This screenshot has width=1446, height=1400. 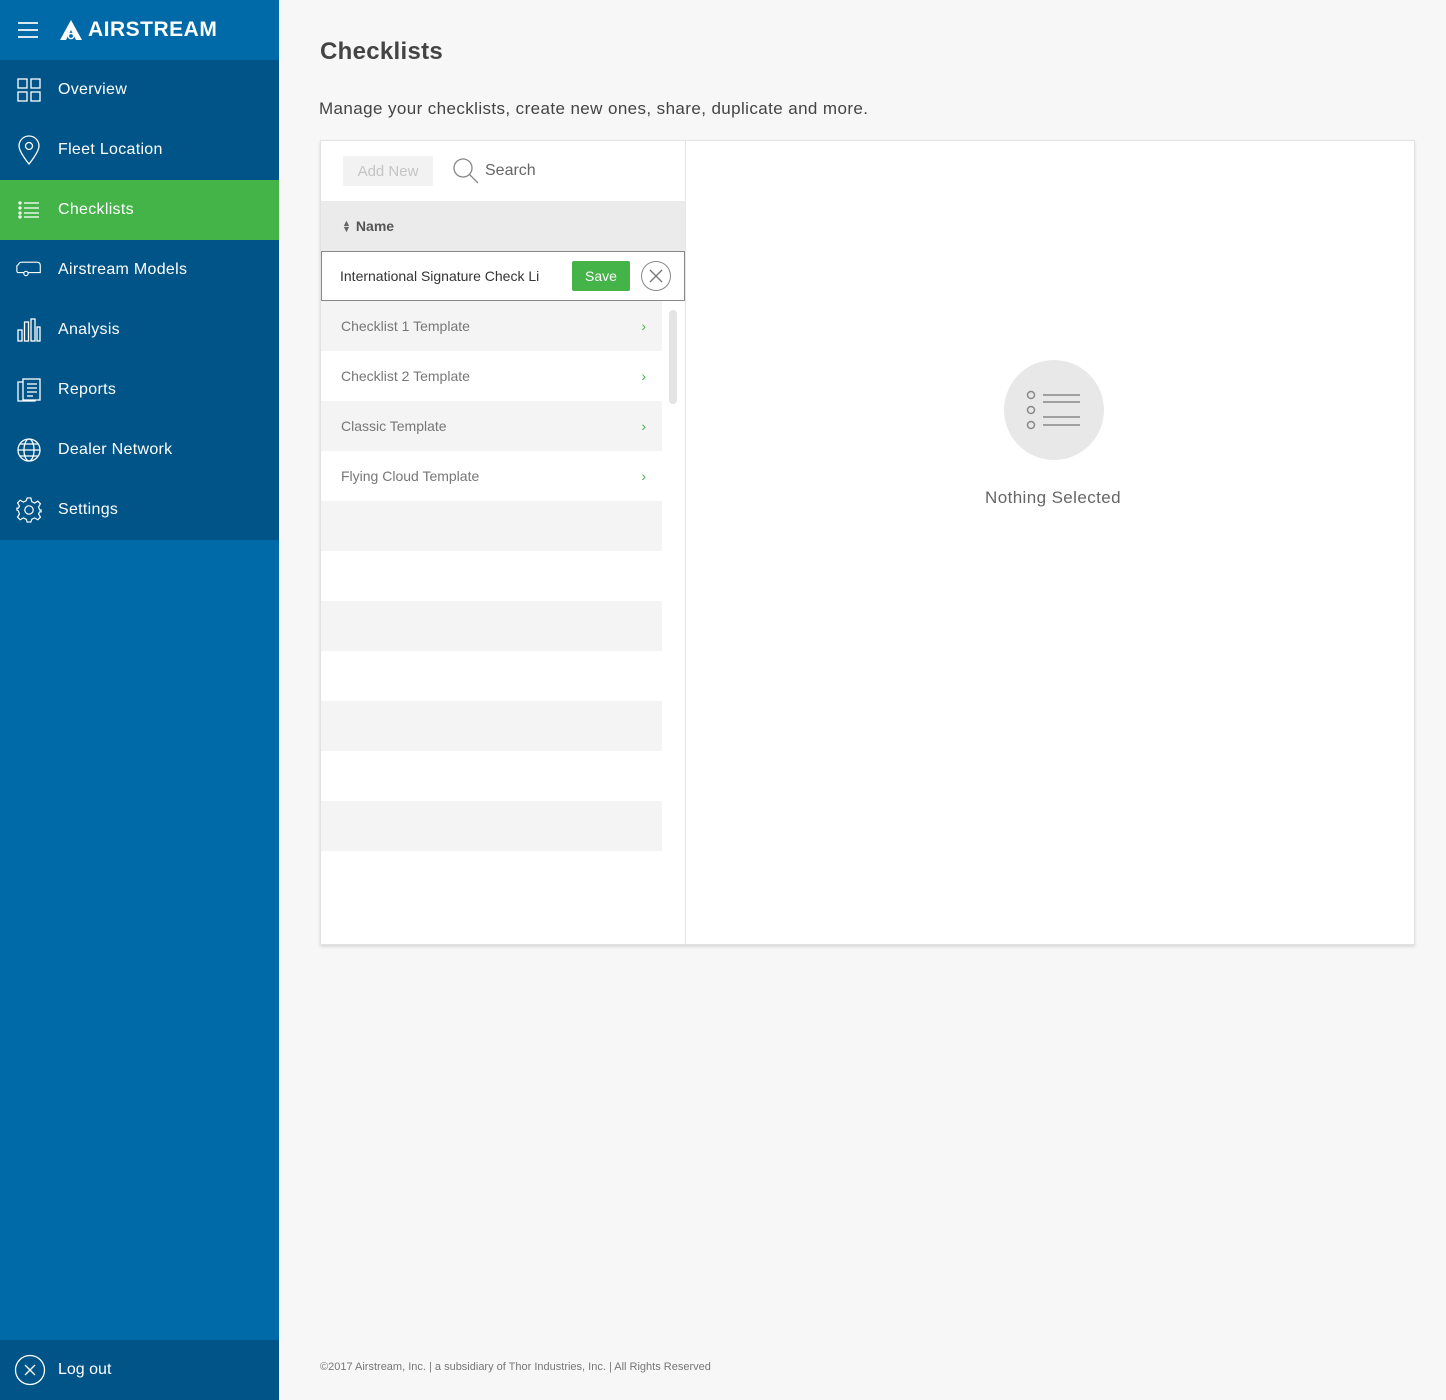 What do you see at coordinates (673, 357) in the screenshot?
I see `list-scrollbar` at bounding box center [673, 357].